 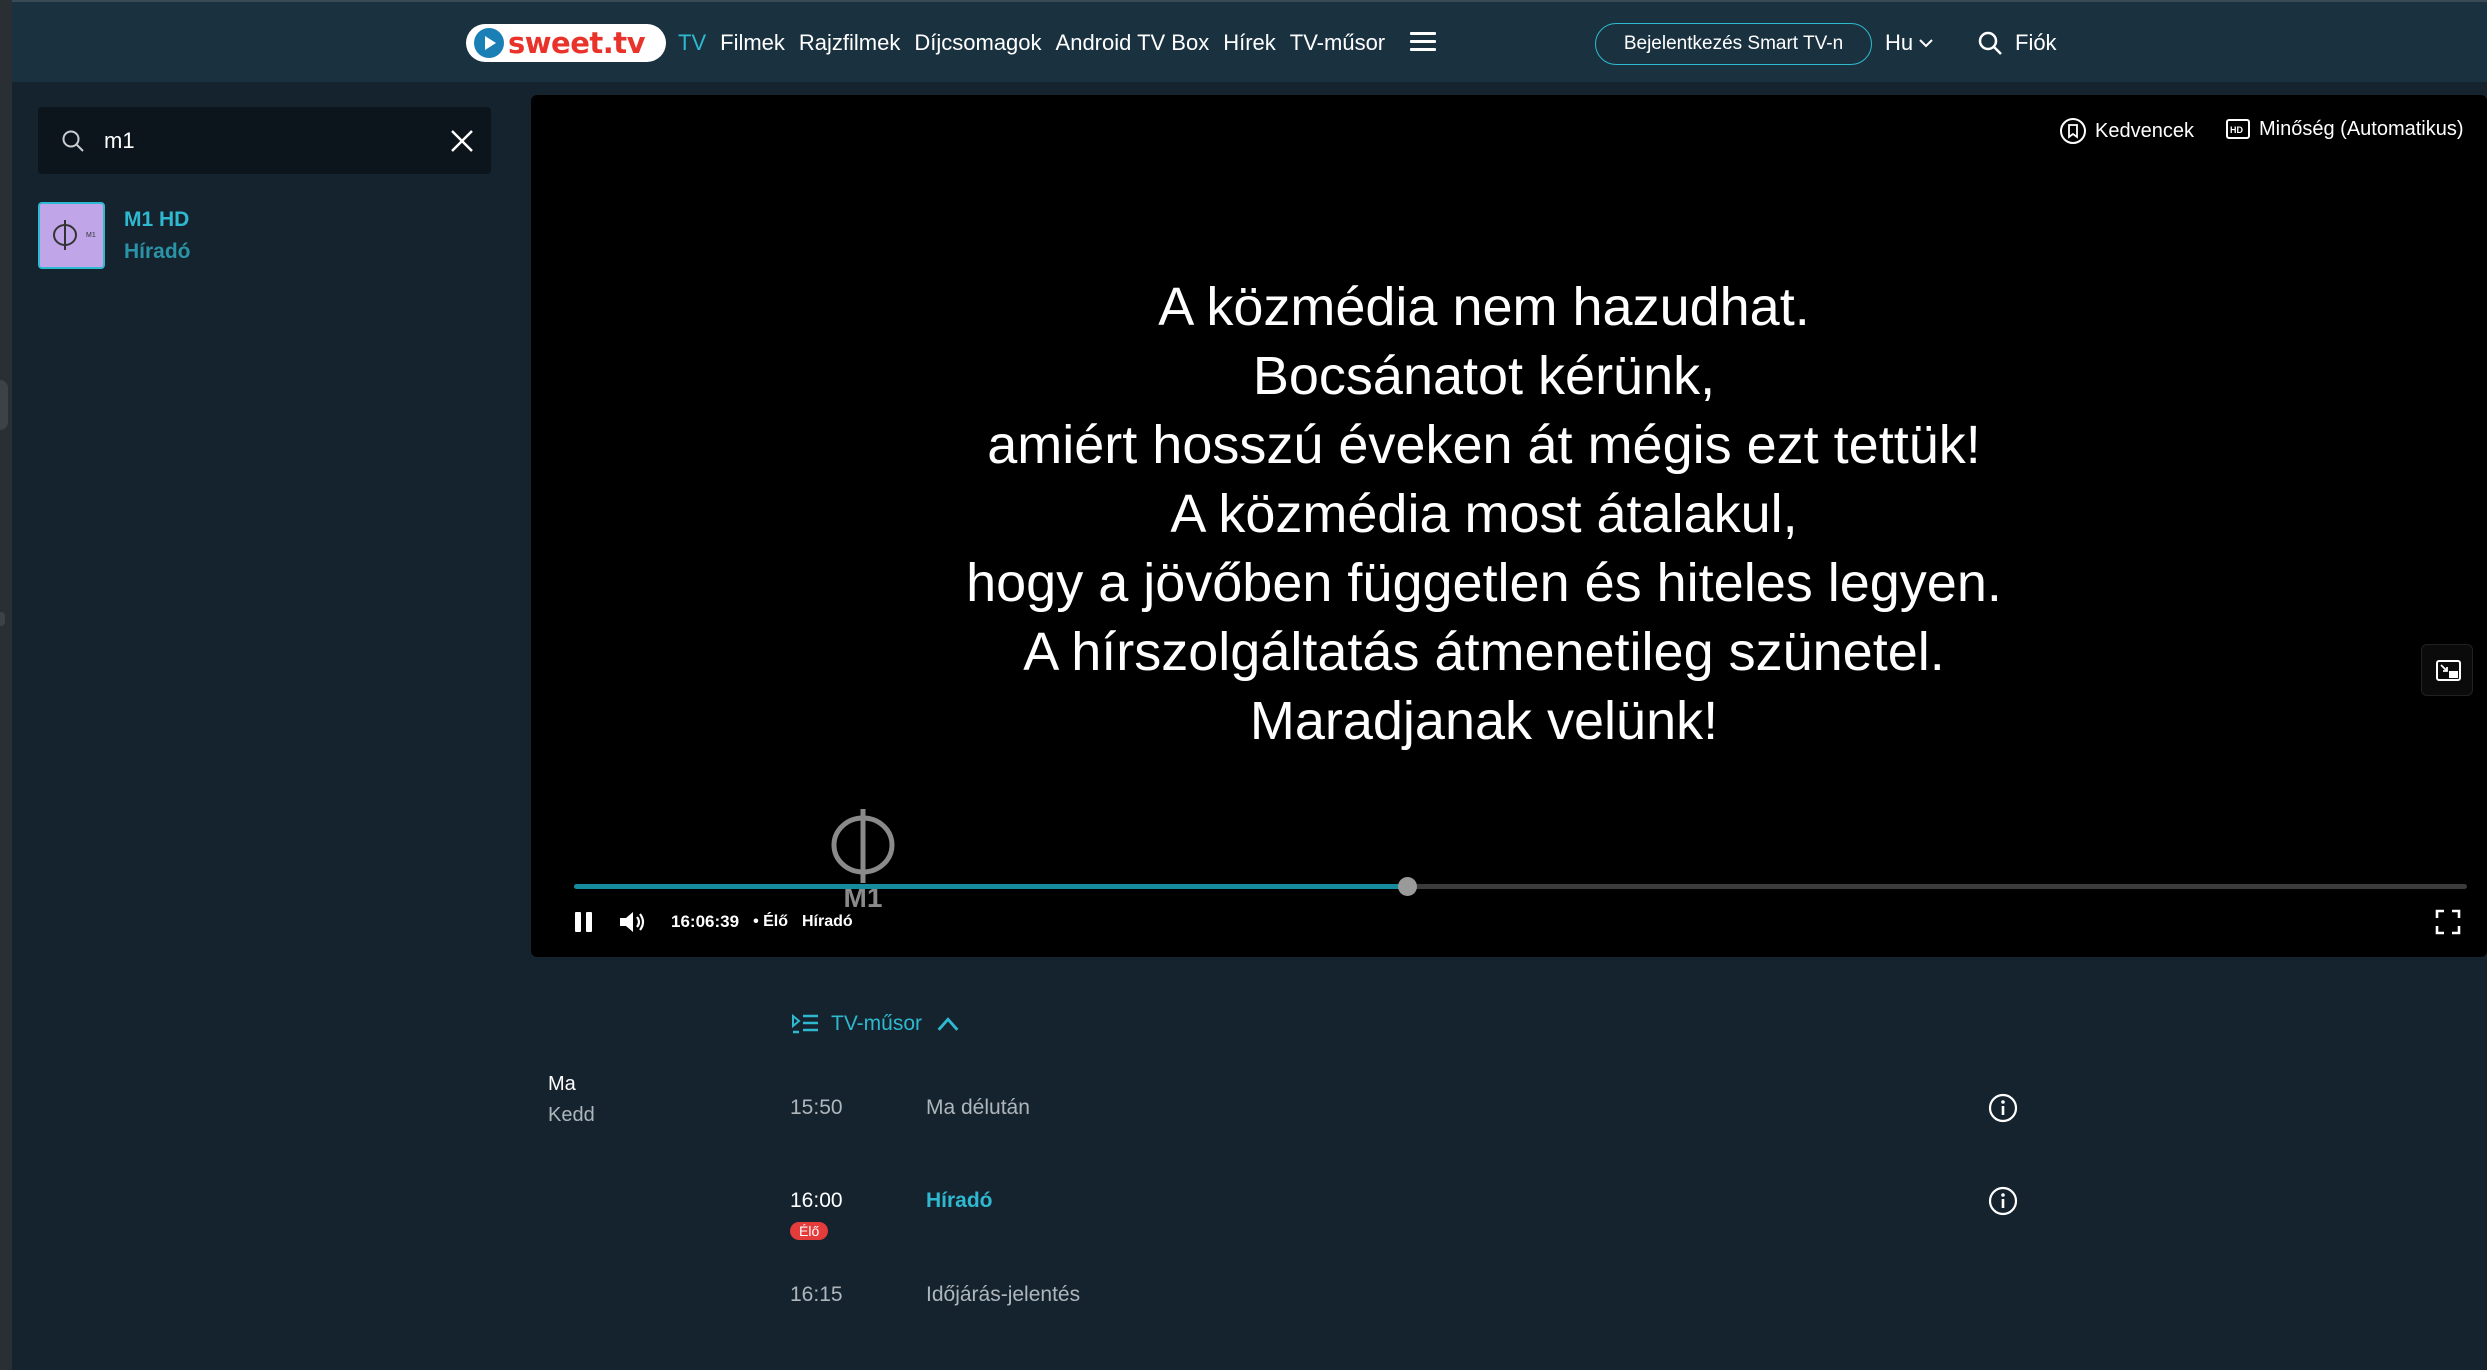 I want to click on logo-text: sweet.tv, so click(x=577, y=43).